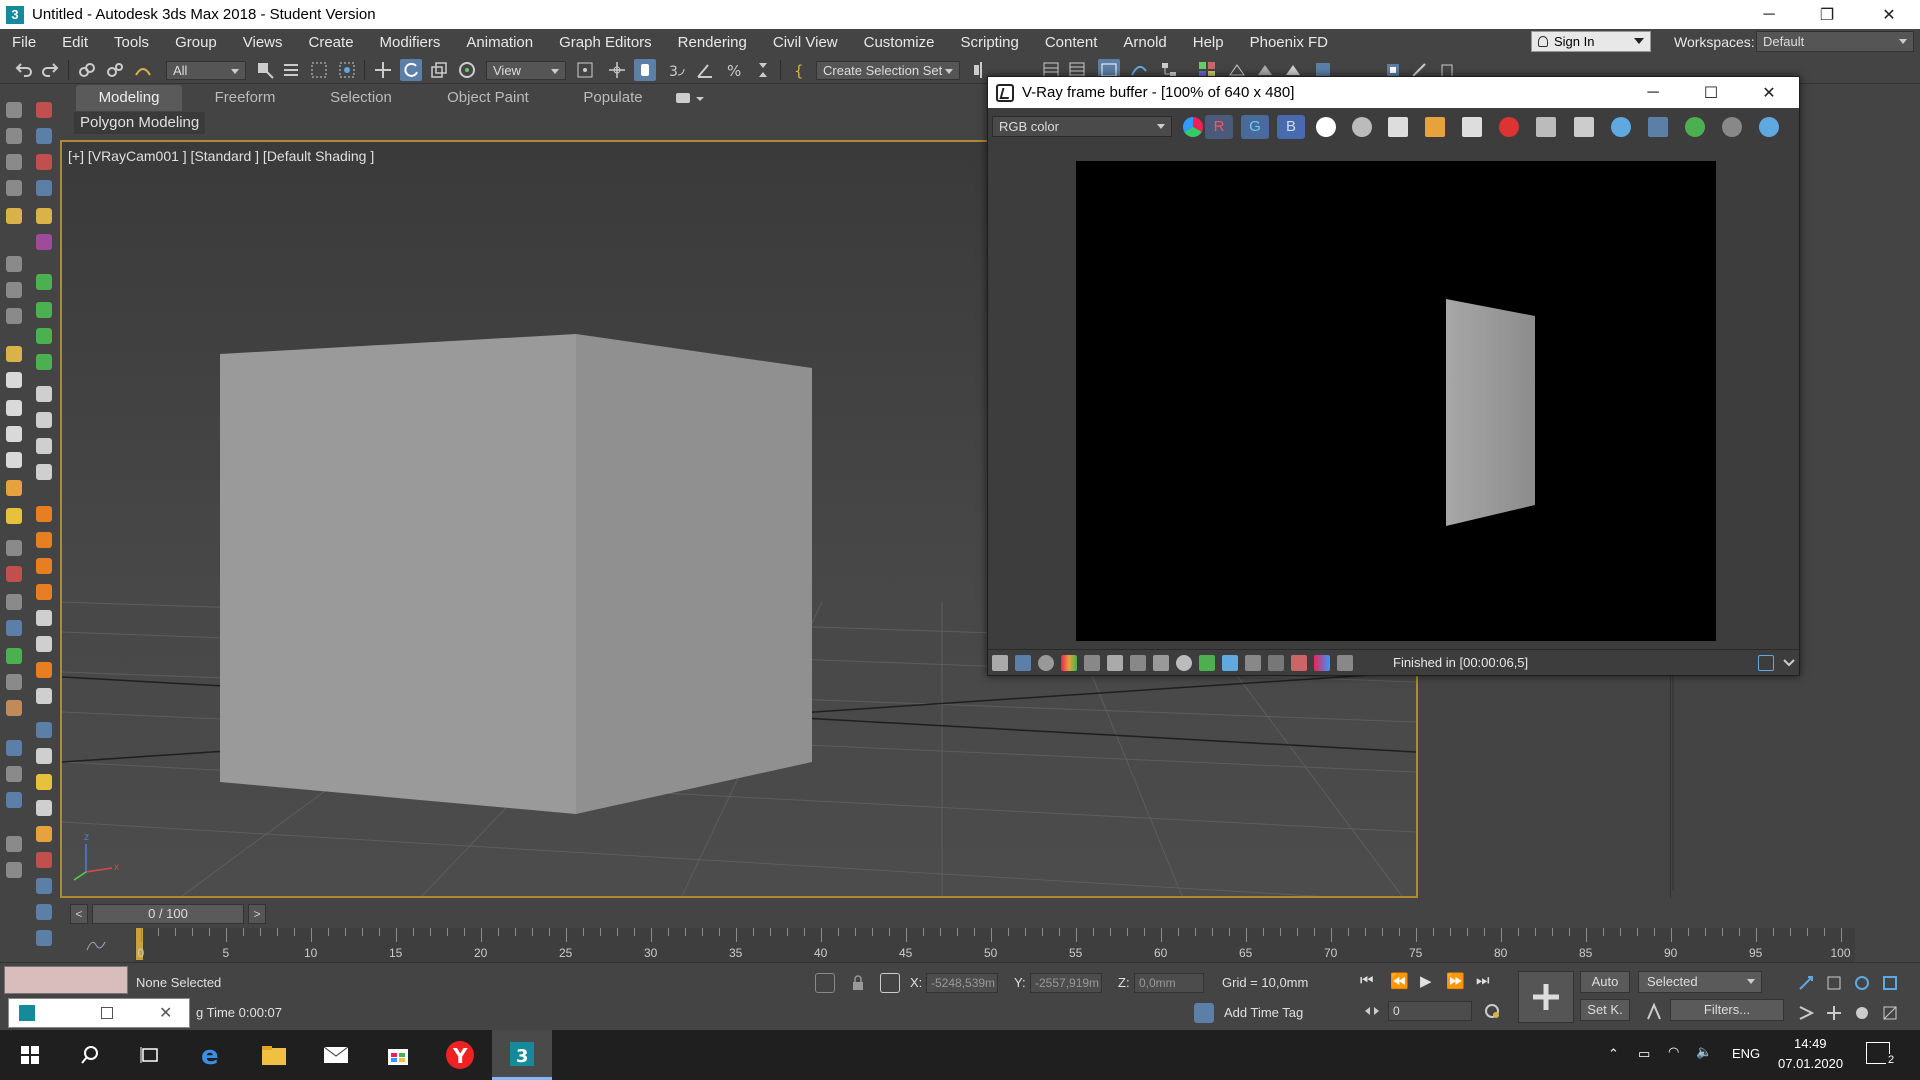  Describe the element at coordinates (257, 914) in the screenshot. I see `next-frame-button: >` at that location.